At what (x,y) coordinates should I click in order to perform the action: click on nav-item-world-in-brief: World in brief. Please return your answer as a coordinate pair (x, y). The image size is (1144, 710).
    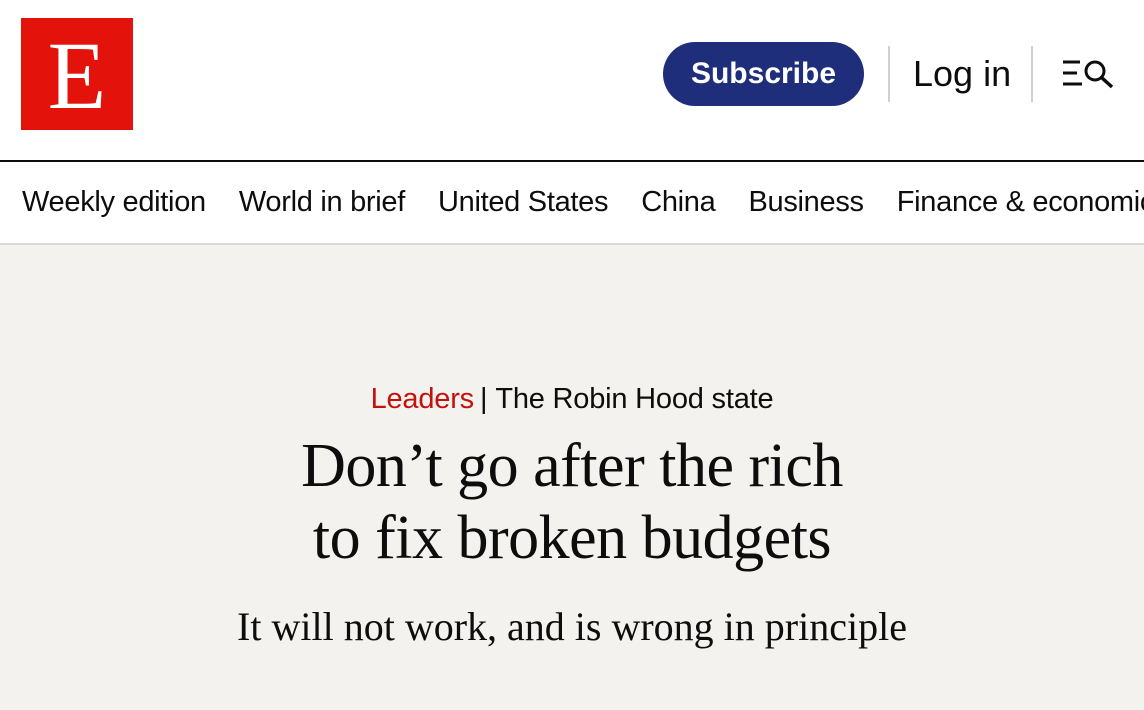
    Looking at the image, I should click on (322, 202).